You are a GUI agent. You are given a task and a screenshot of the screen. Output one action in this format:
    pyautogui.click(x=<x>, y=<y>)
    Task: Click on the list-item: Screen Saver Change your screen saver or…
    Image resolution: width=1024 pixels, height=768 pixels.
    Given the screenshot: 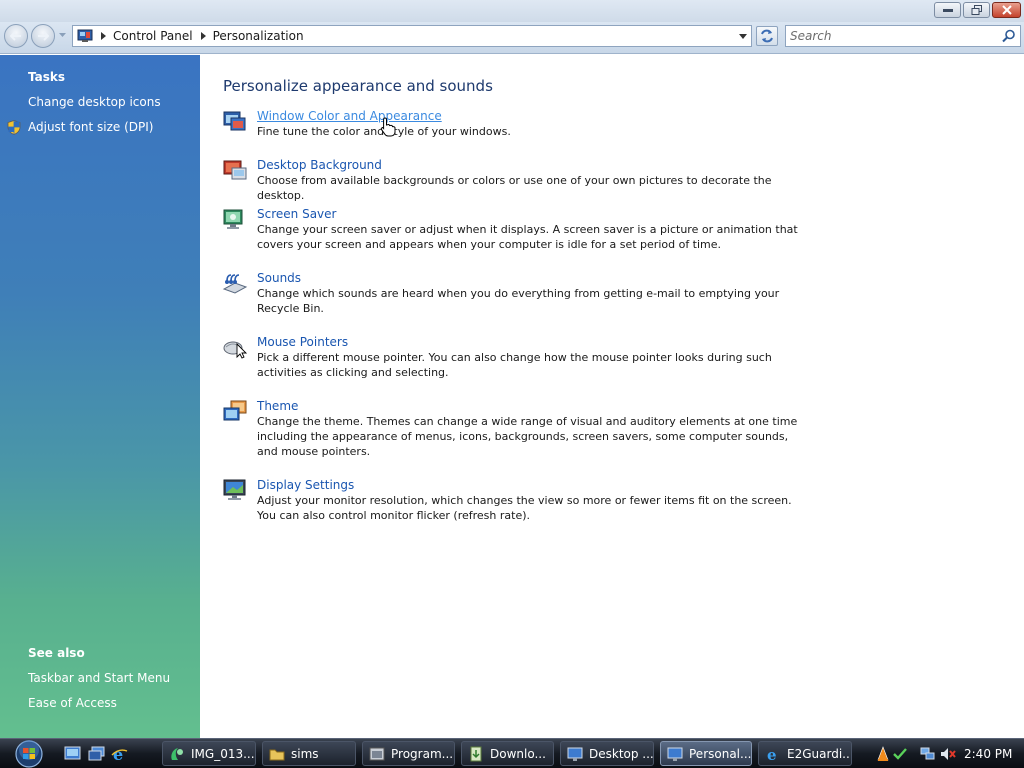 What is the action you would take?
    pyautogui.click(x=517, y=232)
    